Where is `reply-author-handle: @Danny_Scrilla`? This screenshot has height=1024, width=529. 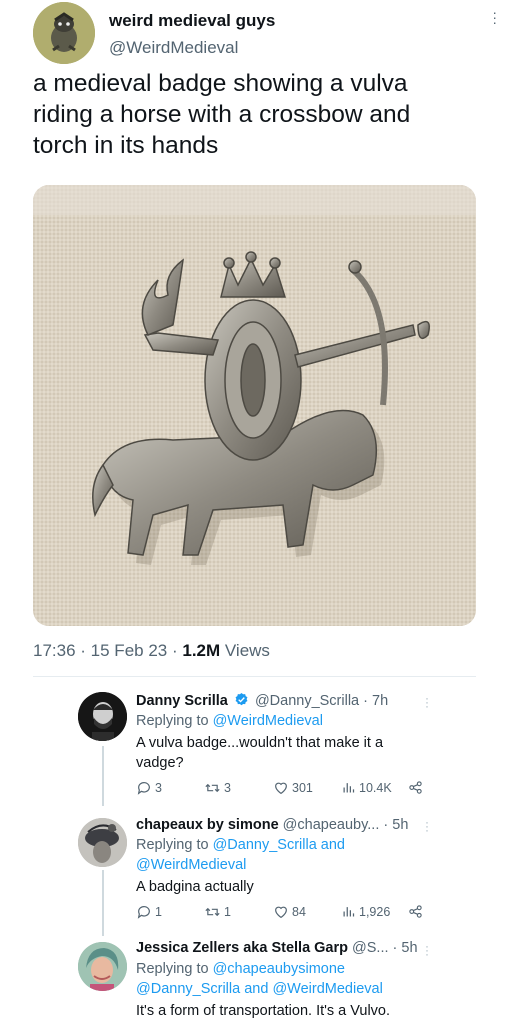
reply-author-handle: @Danny_Scrilla is located at coordinates (307, 701).